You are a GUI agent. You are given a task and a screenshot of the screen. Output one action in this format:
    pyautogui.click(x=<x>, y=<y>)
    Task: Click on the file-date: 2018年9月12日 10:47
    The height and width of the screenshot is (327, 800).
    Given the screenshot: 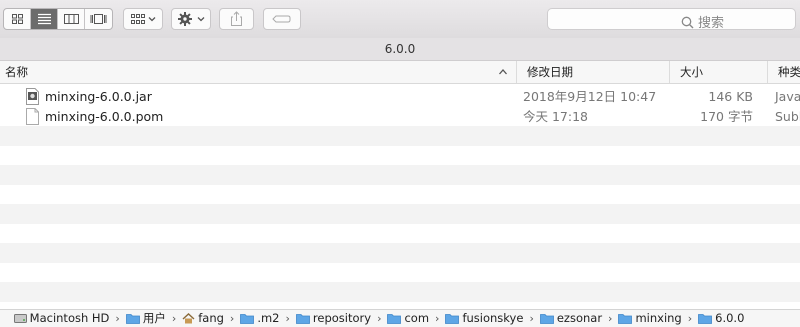 What is the action you would take?
    pyautogui.click(x=590, y=96)
    